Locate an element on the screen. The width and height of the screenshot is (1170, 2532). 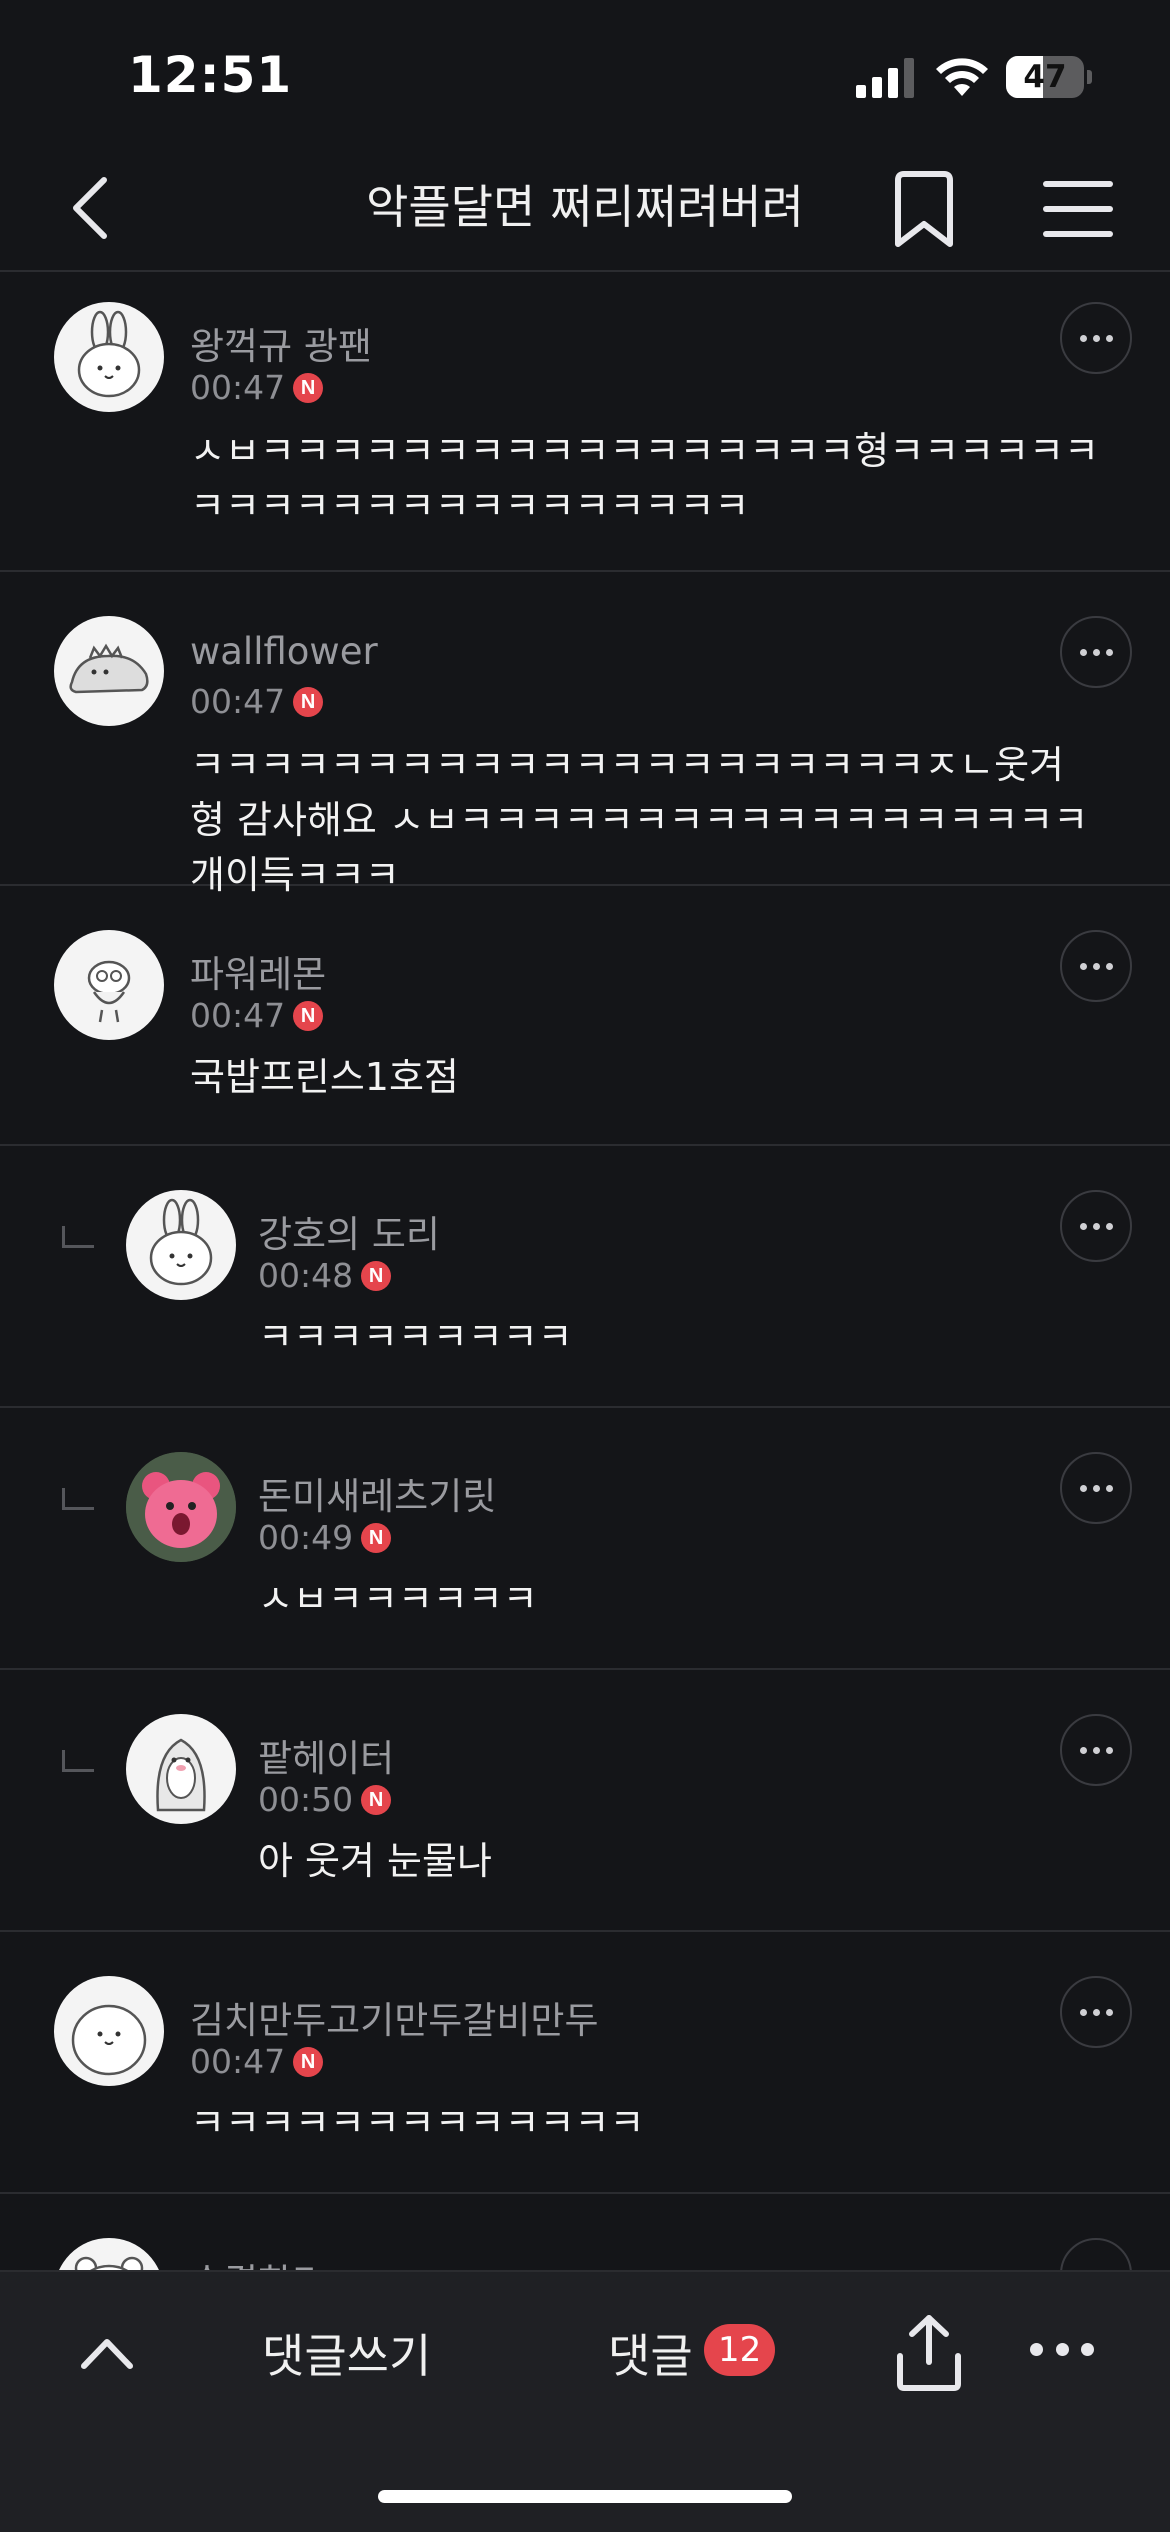
write-comment-button: 댓글쓰기 is located at coordinates (346, 2353).